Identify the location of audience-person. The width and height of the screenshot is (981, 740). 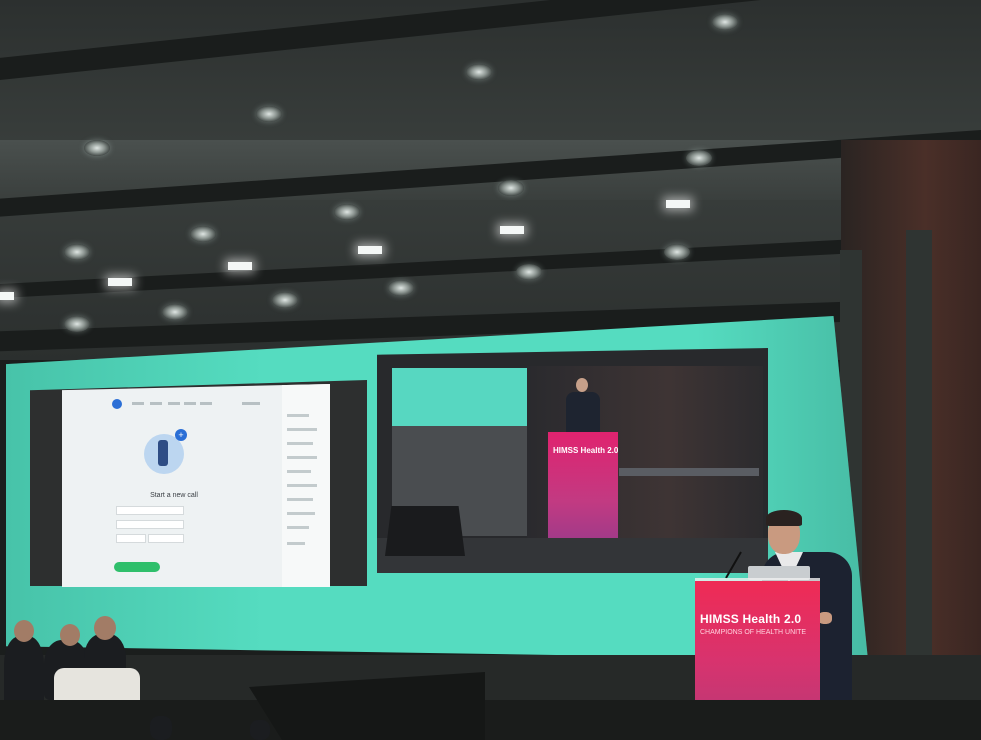
(24, 671).